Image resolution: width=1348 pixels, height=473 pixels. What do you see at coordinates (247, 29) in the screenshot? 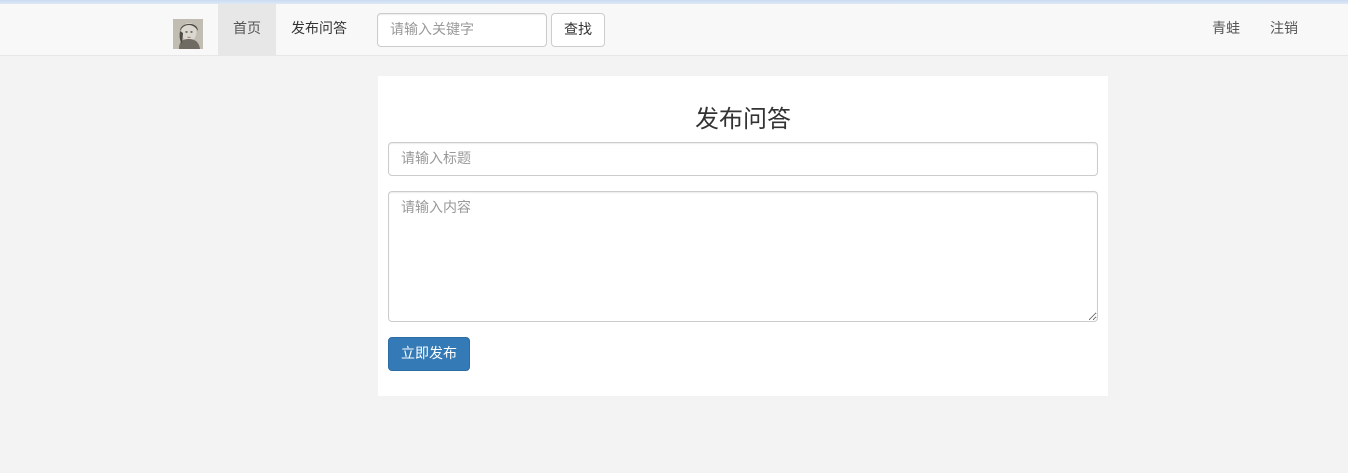
I see `nav-home: 首页` at bounding box center [247, 29].